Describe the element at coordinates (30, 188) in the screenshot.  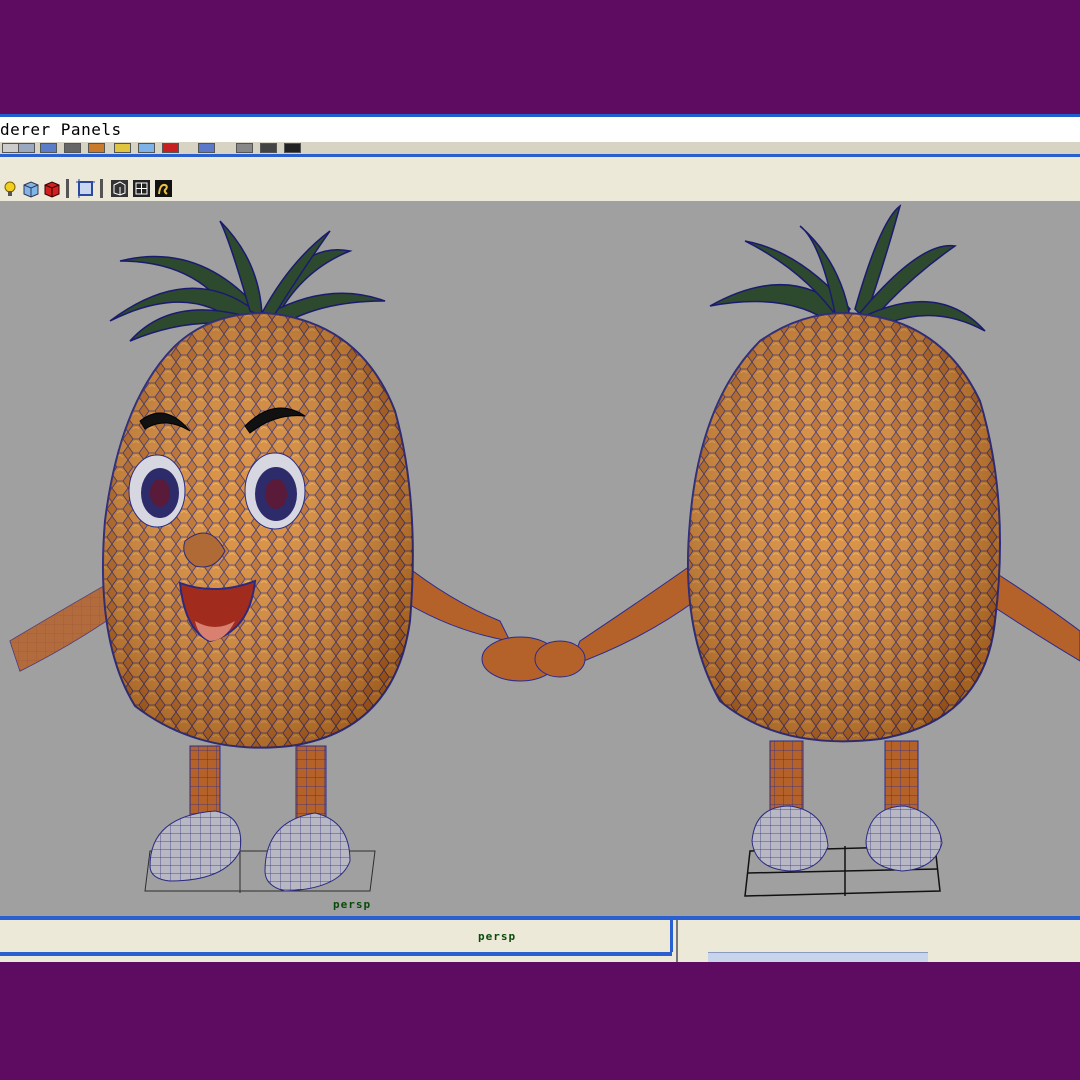
I see `cube-icon` at that location.